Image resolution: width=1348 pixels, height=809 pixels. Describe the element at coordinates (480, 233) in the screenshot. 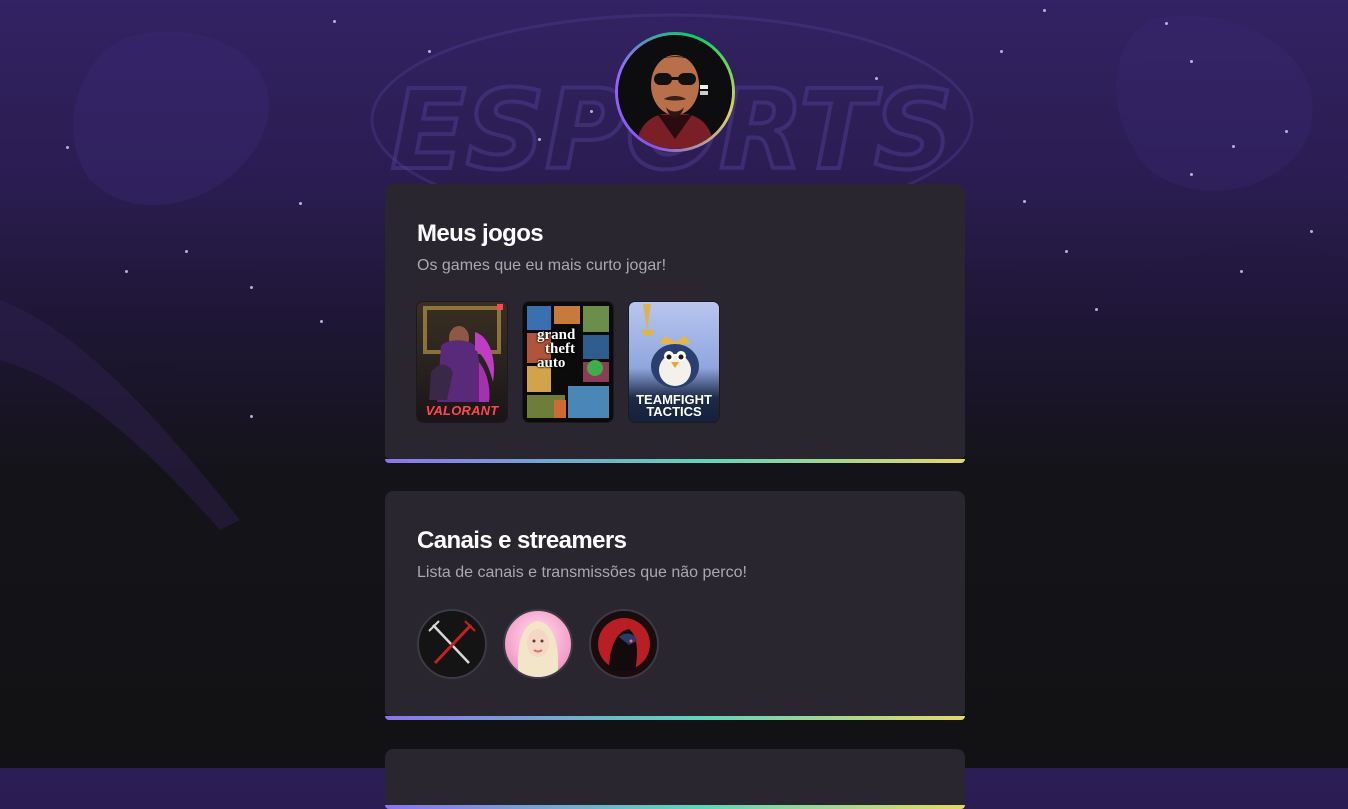

I see `games-card-title: Meus jogos` at that location.